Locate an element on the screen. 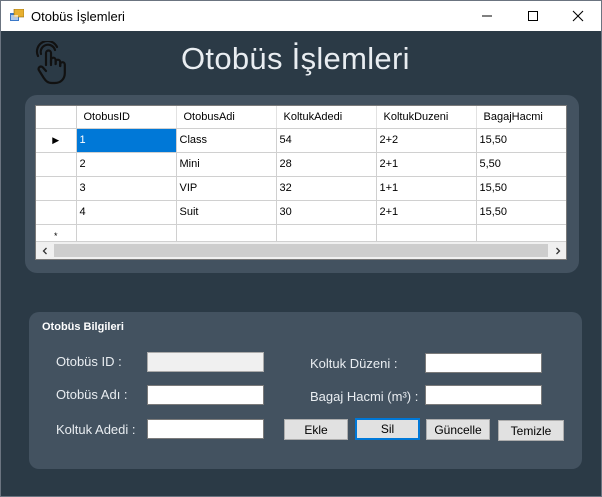 The width and height of the screenshot is (602, 497). current-row-indicator: ▶ is located at coordinates (56, 140).